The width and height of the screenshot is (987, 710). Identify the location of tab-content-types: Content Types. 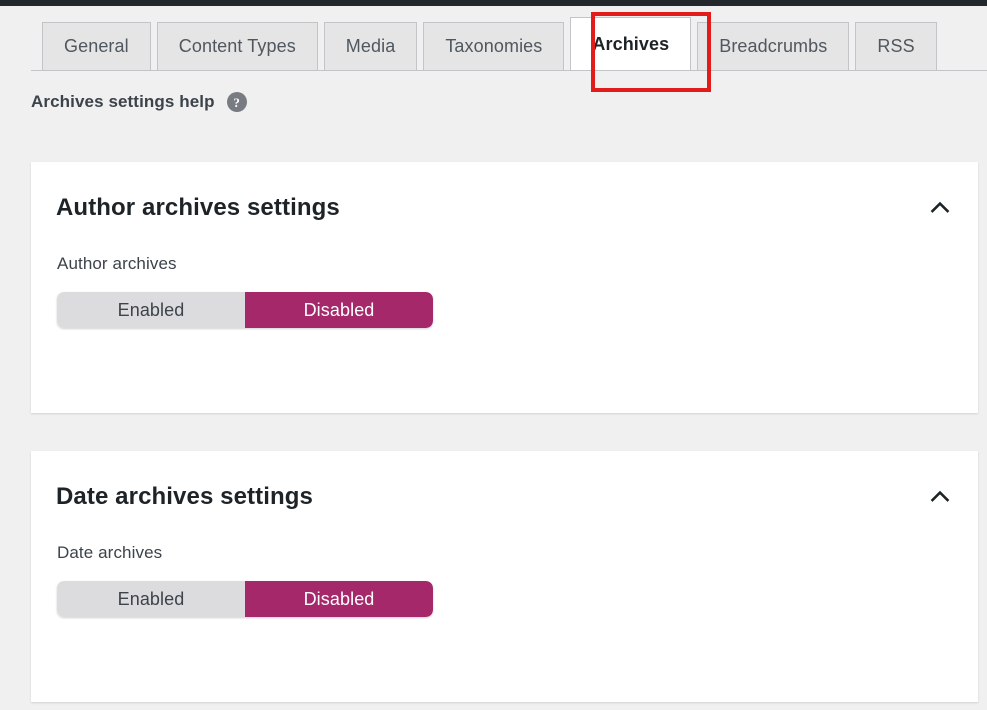
(237, 46).